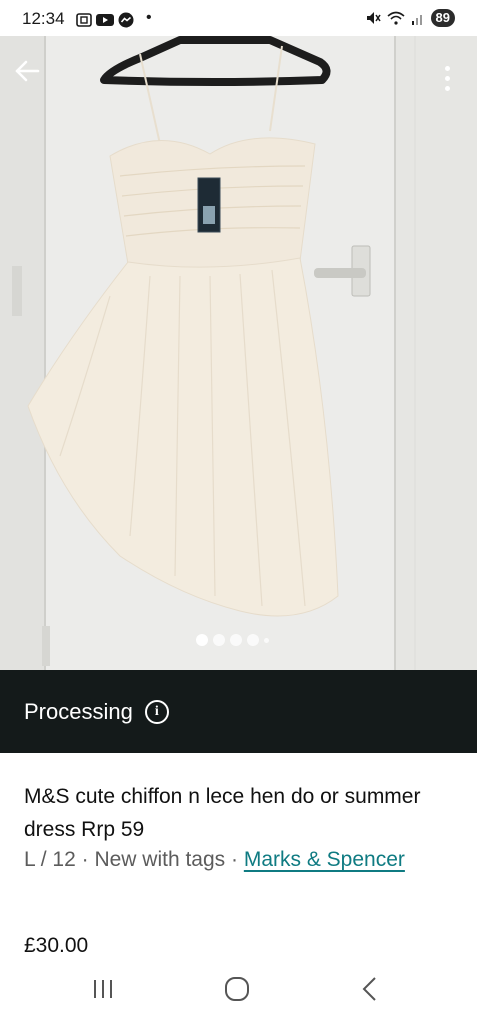 The width and height of the screenshot is (477, 1024). What do you see at coordinates (416, 20) in the screenshot?
I see `signal-icon` at bounding box center [416, 20].